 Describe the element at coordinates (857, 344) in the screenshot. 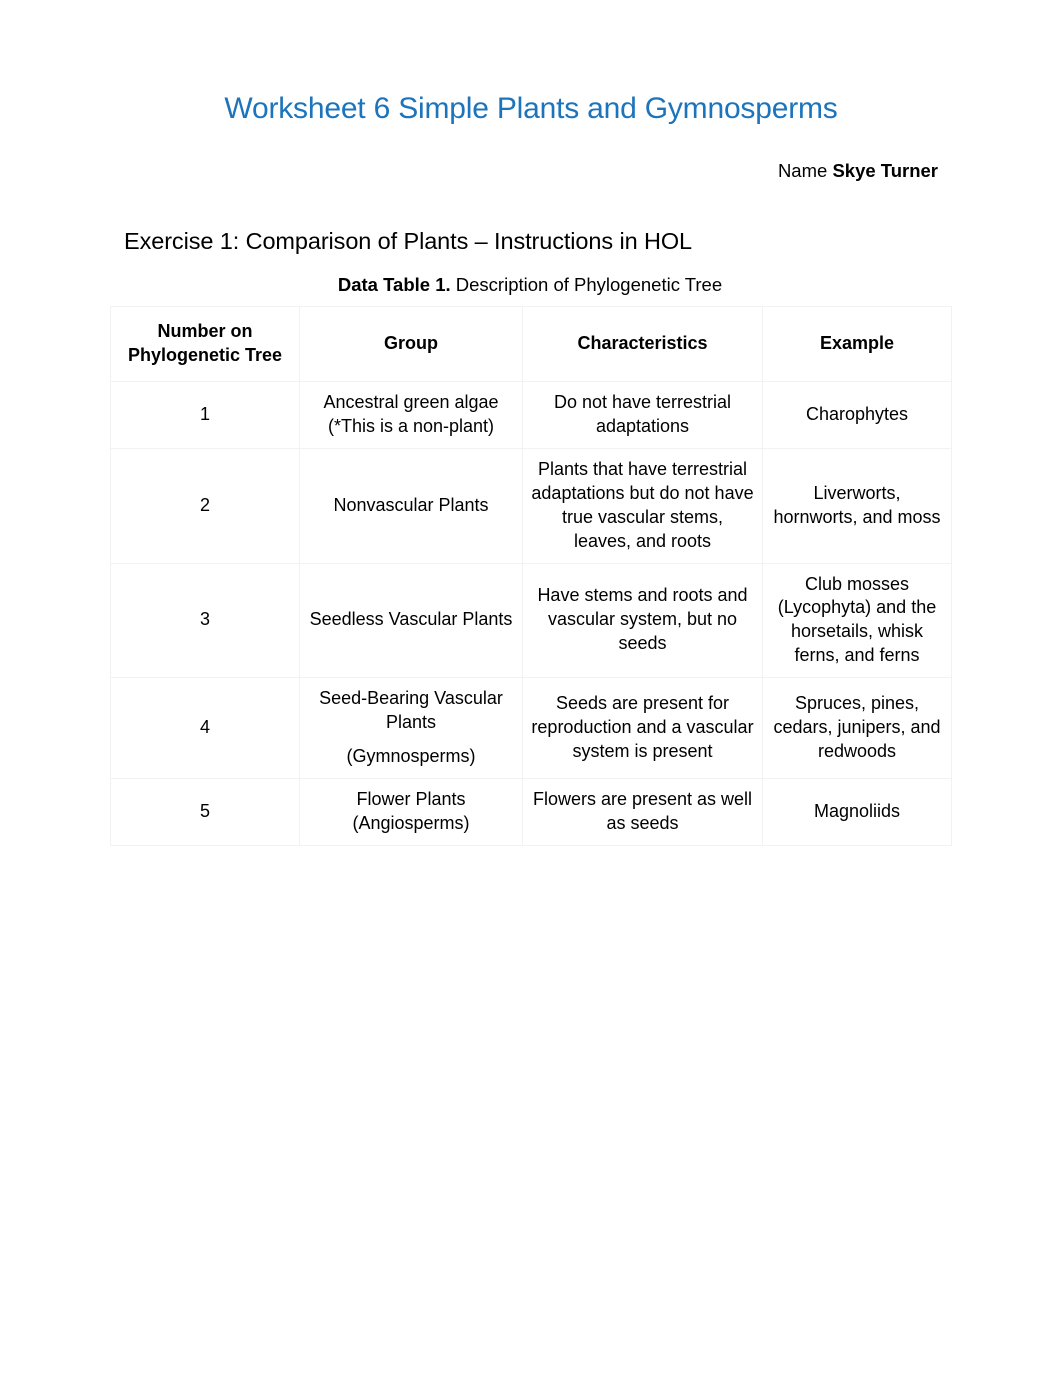

I see `column-header-example: Example` at that location.